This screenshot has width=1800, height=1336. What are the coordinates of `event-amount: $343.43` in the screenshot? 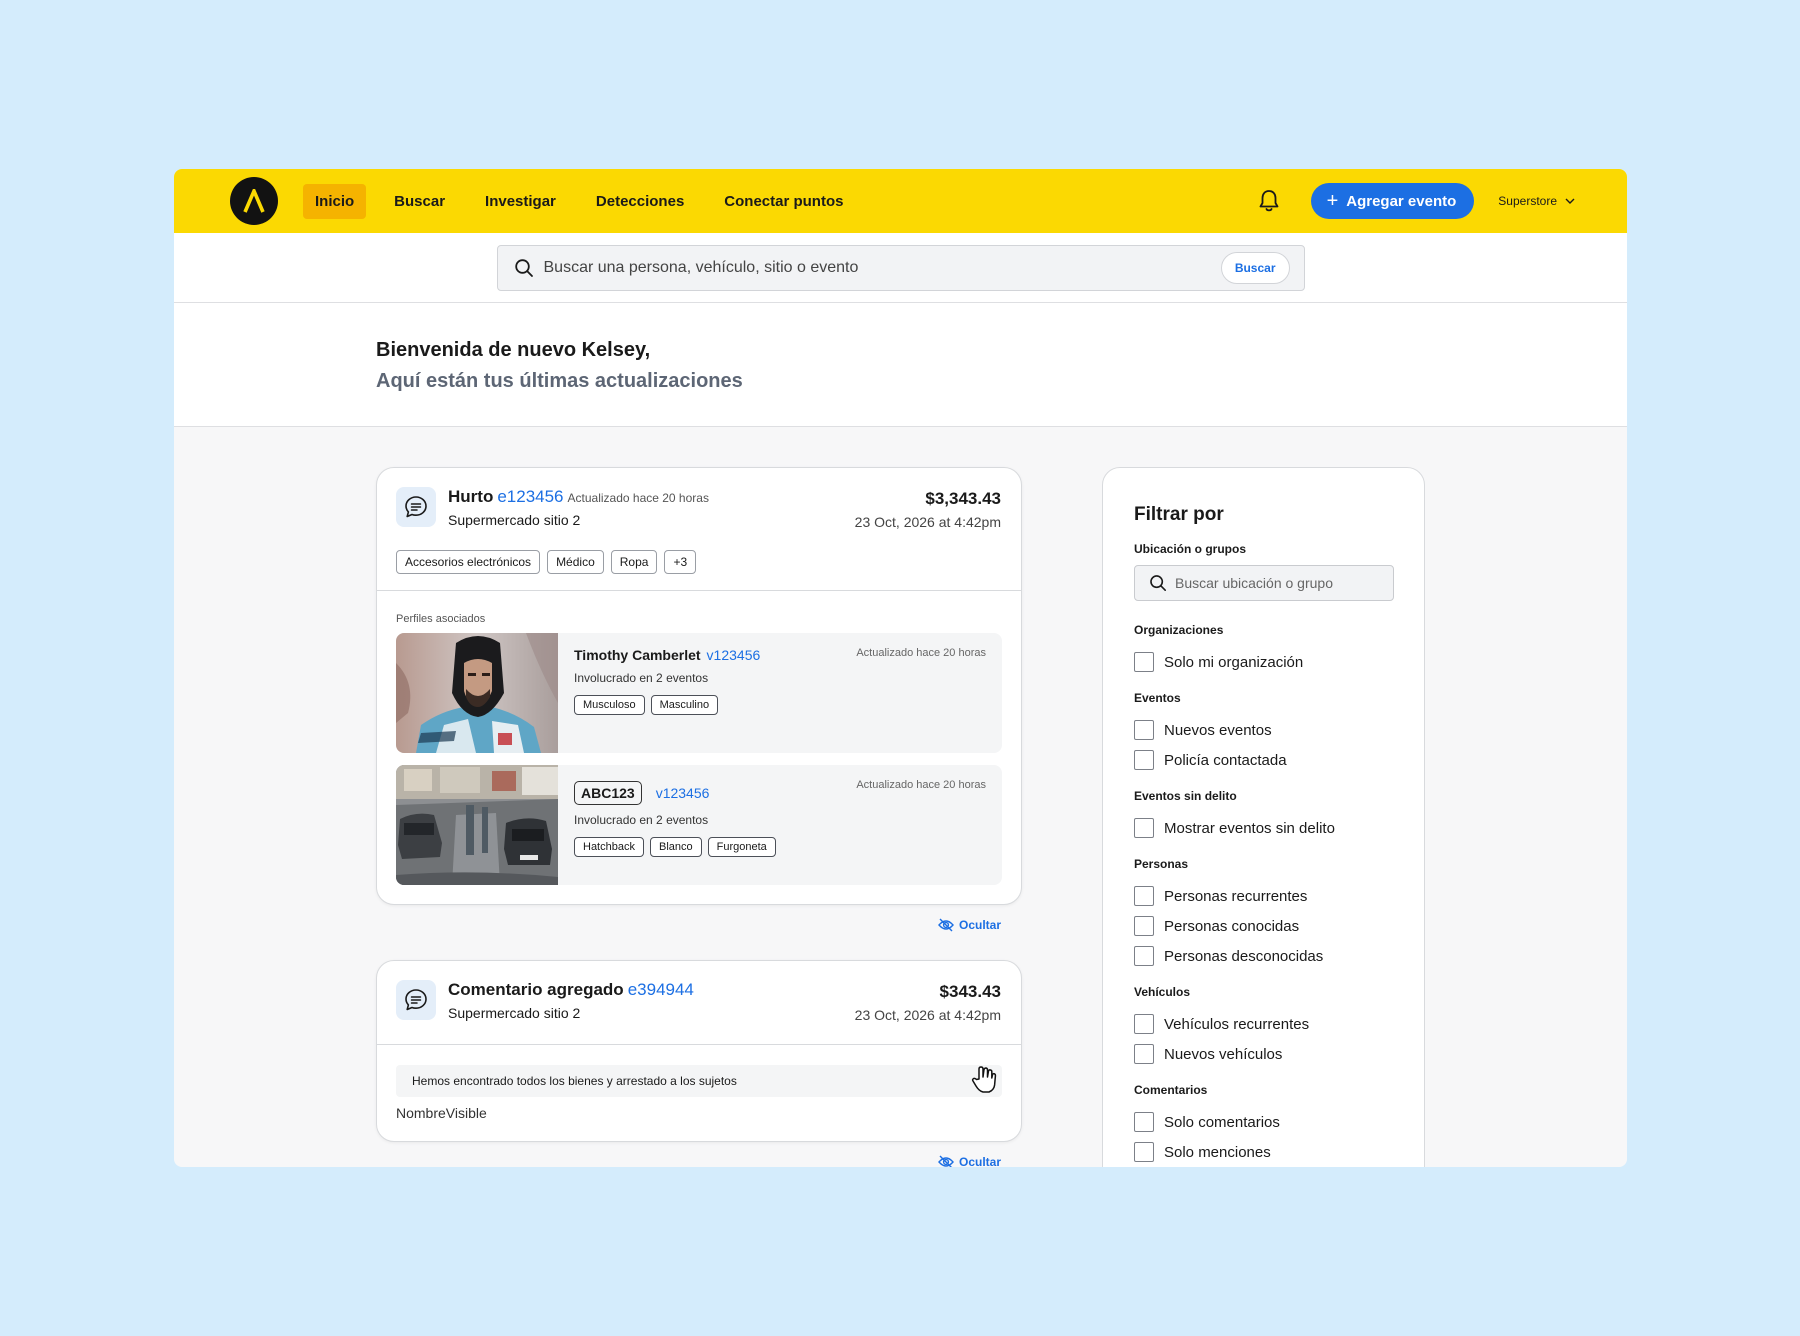 It's located at (970, 991).